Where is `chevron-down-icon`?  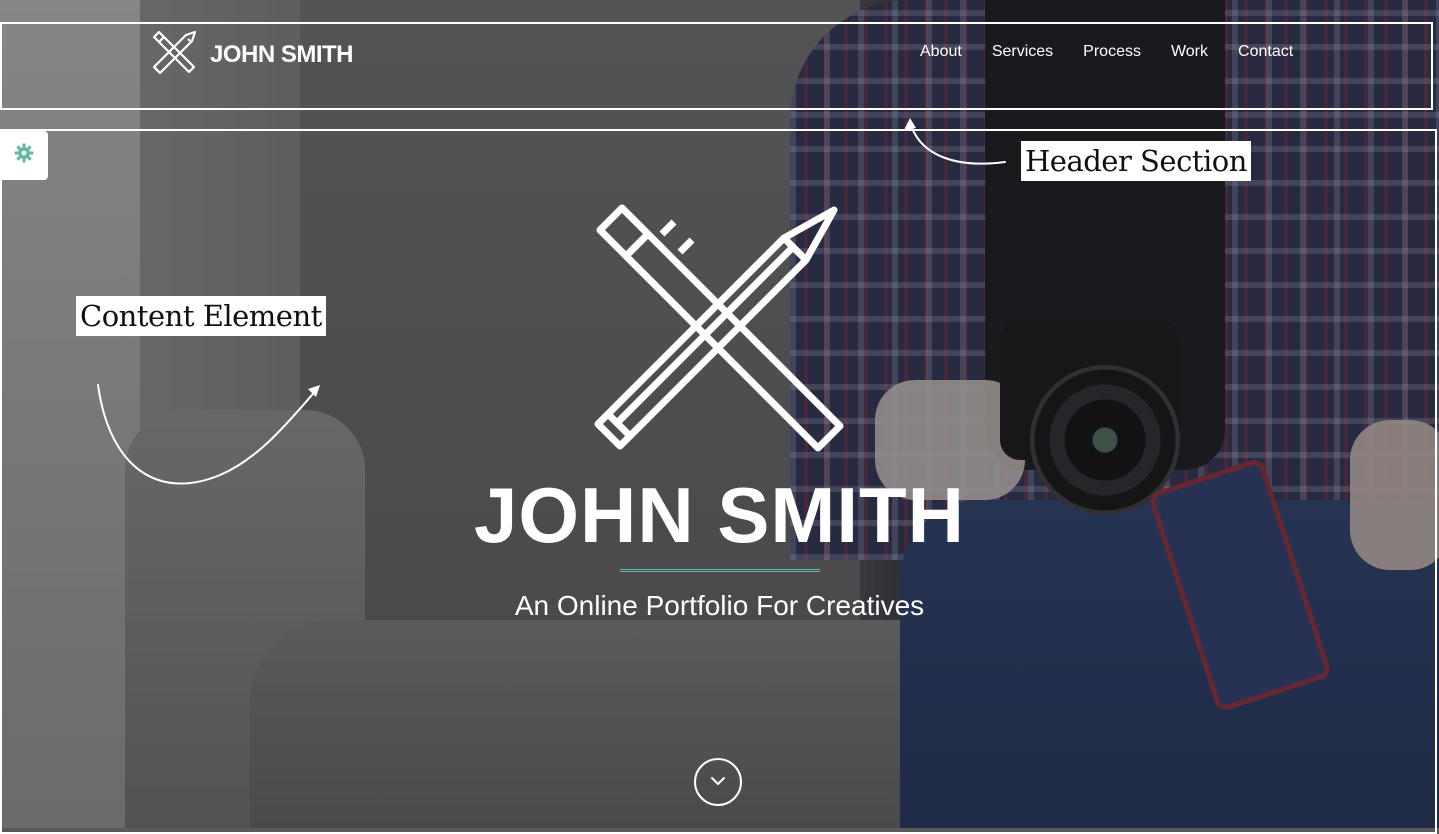 chevron-down-icon is located at coordinates (718, 782).